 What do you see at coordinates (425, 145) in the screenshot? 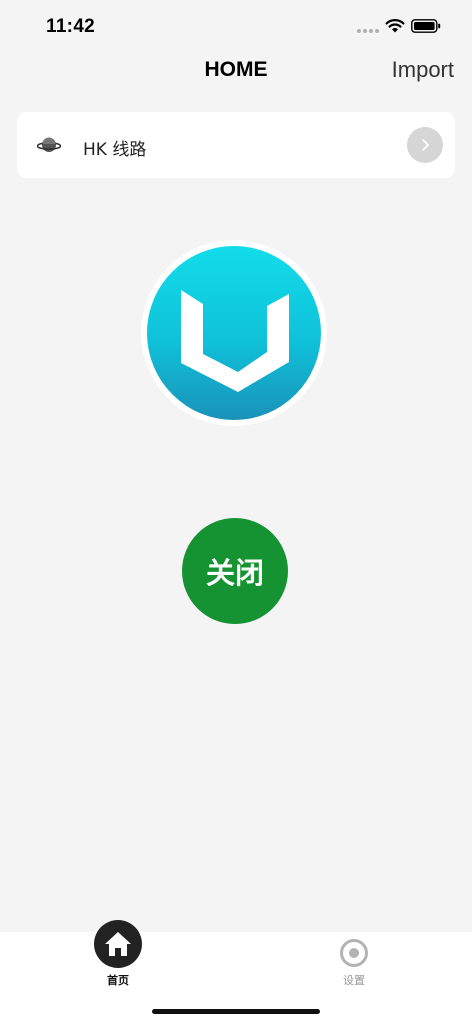
I see `chevron-right-icon` at bounding box center [425, 145].